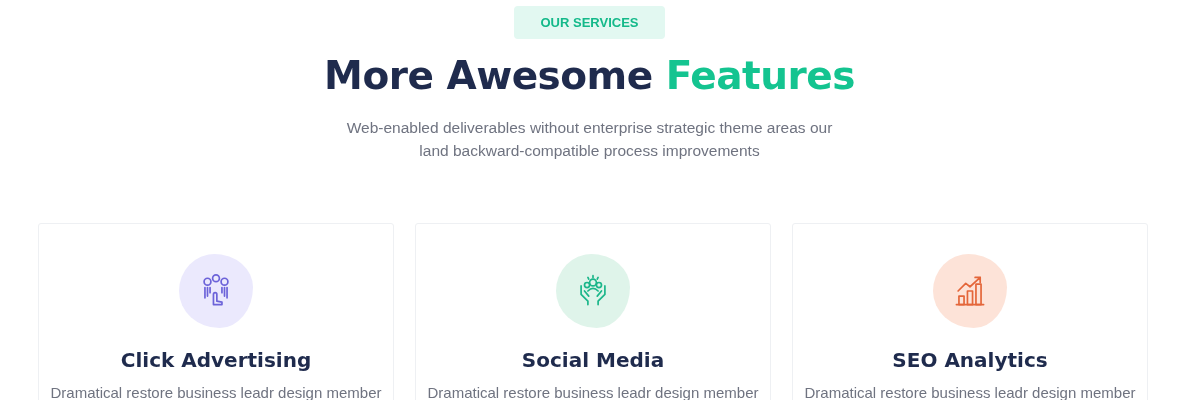 This screenshot has width=1179, height=400. What do you see at coordinates (970, 360) in the screenshot?
I see `card-title: SEO Analytics` at bounding box center [970, 360].